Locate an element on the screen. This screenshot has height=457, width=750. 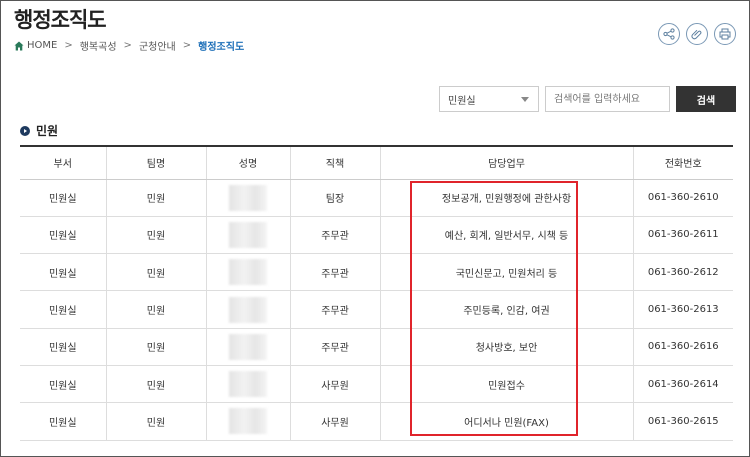
table-row: 민원실 민원 주무관 주민등록, 인감, 여권 061-360-2613 is located at coordinates (376, 309).